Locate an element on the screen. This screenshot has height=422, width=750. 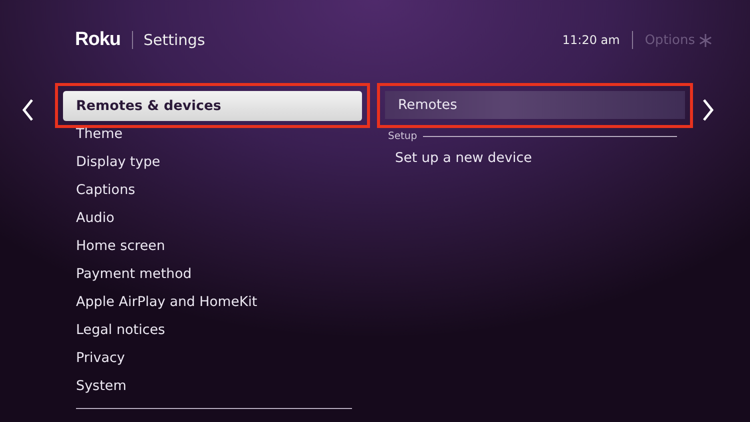
menu-item: System is located at coordinates (212, 386).